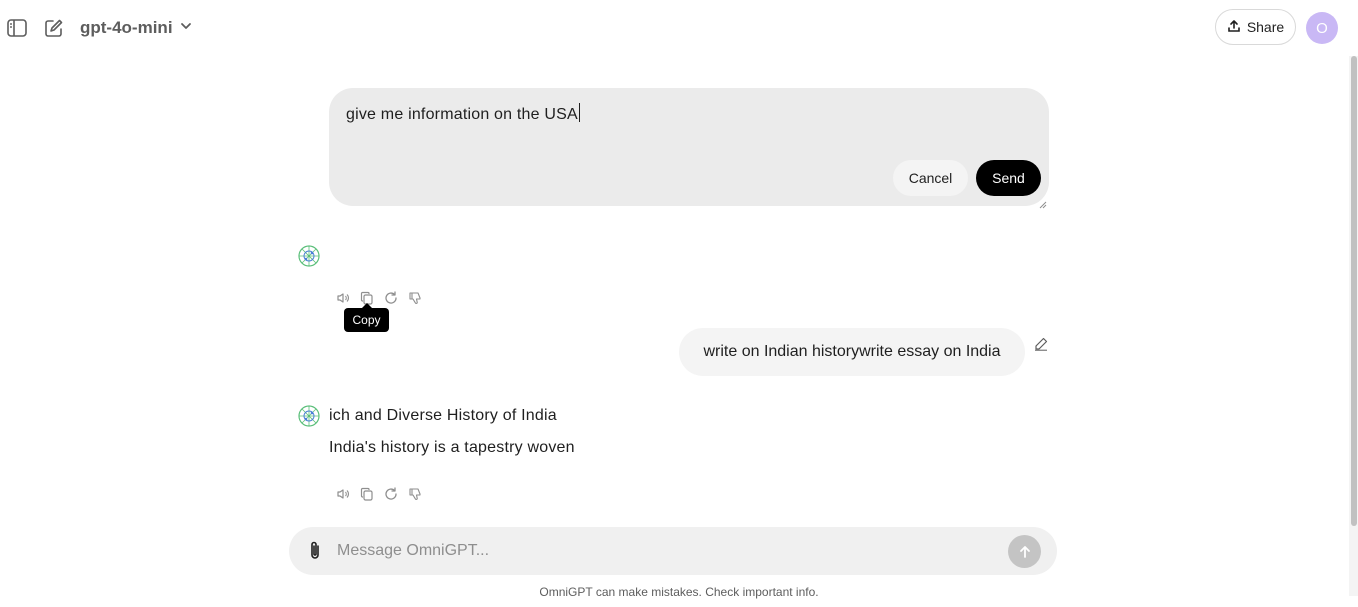 This screenshot has width=1358, height=607. What do you see at coordinates (443, 415) in the screenshot?
I see `assistant-heading: ich and Diverse History of India` at bounding box center [443, 415].